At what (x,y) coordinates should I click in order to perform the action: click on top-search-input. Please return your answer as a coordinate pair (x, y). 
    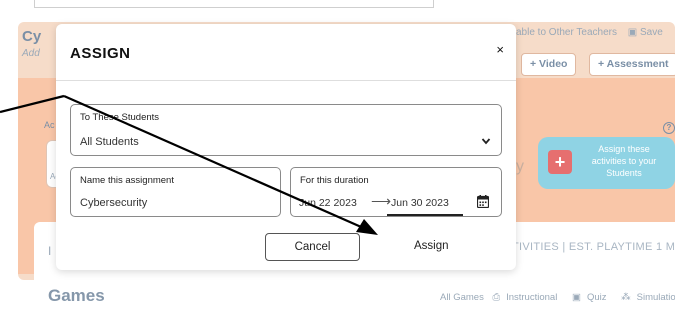
    Looking at the image, I should click on (234, 4).